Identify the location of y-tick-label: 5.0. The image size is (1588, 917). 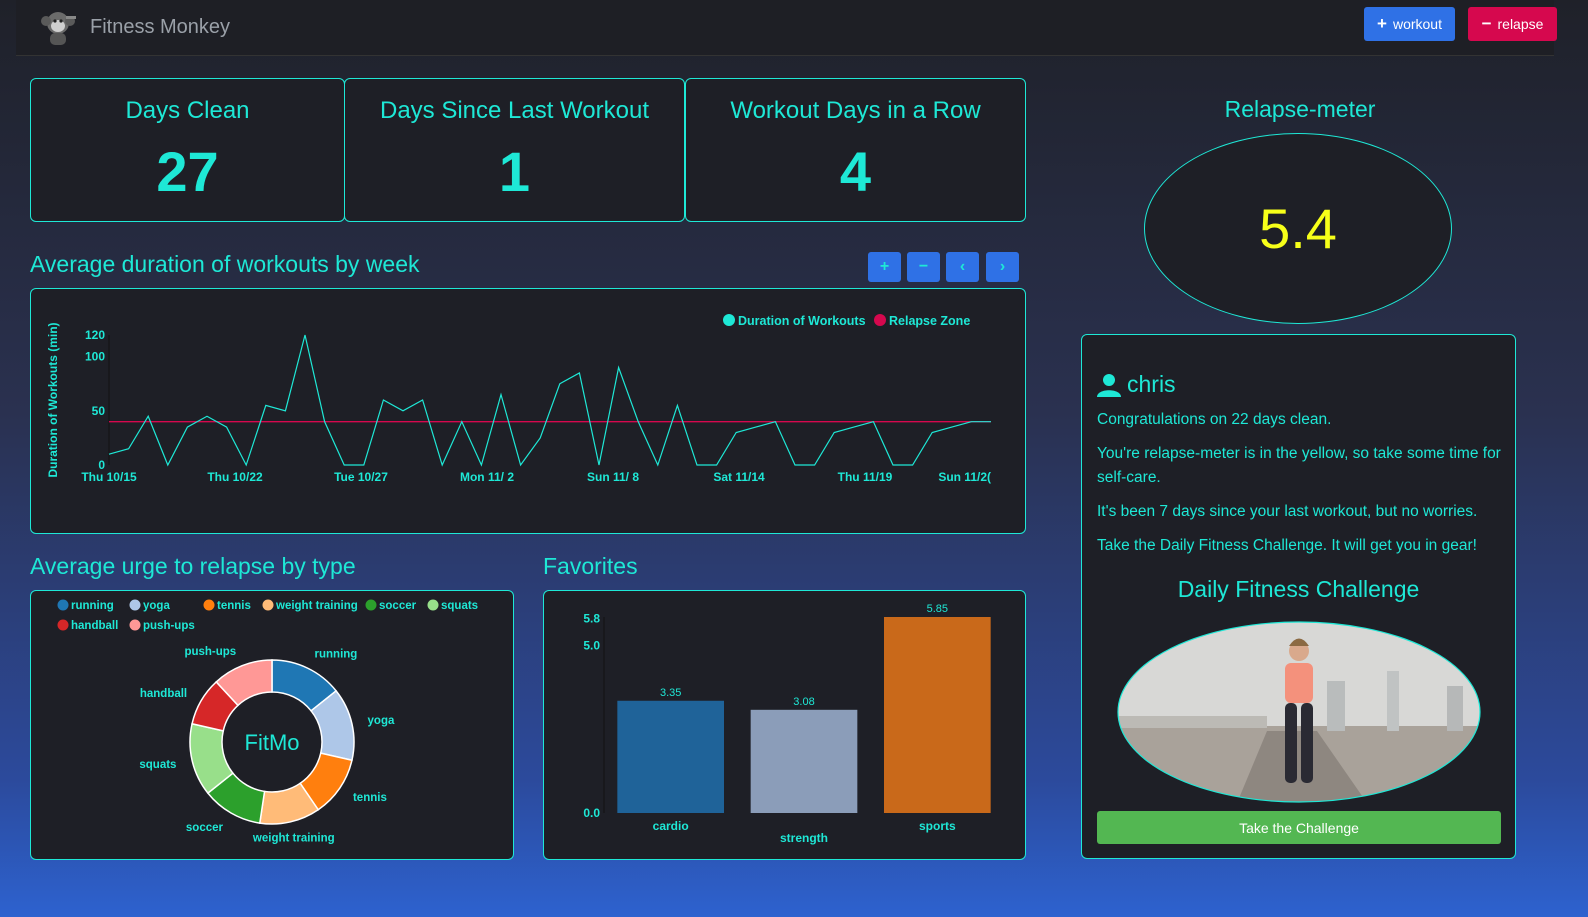
(591, 645).